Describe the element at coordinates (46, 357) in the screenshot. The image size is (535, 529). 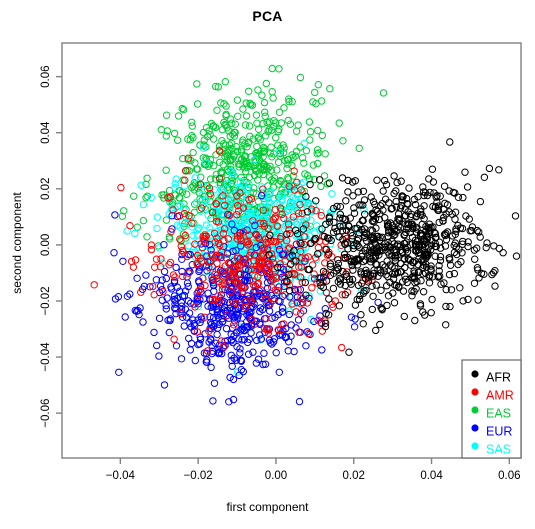
I see `y-tick-label: −0.04` at that location.